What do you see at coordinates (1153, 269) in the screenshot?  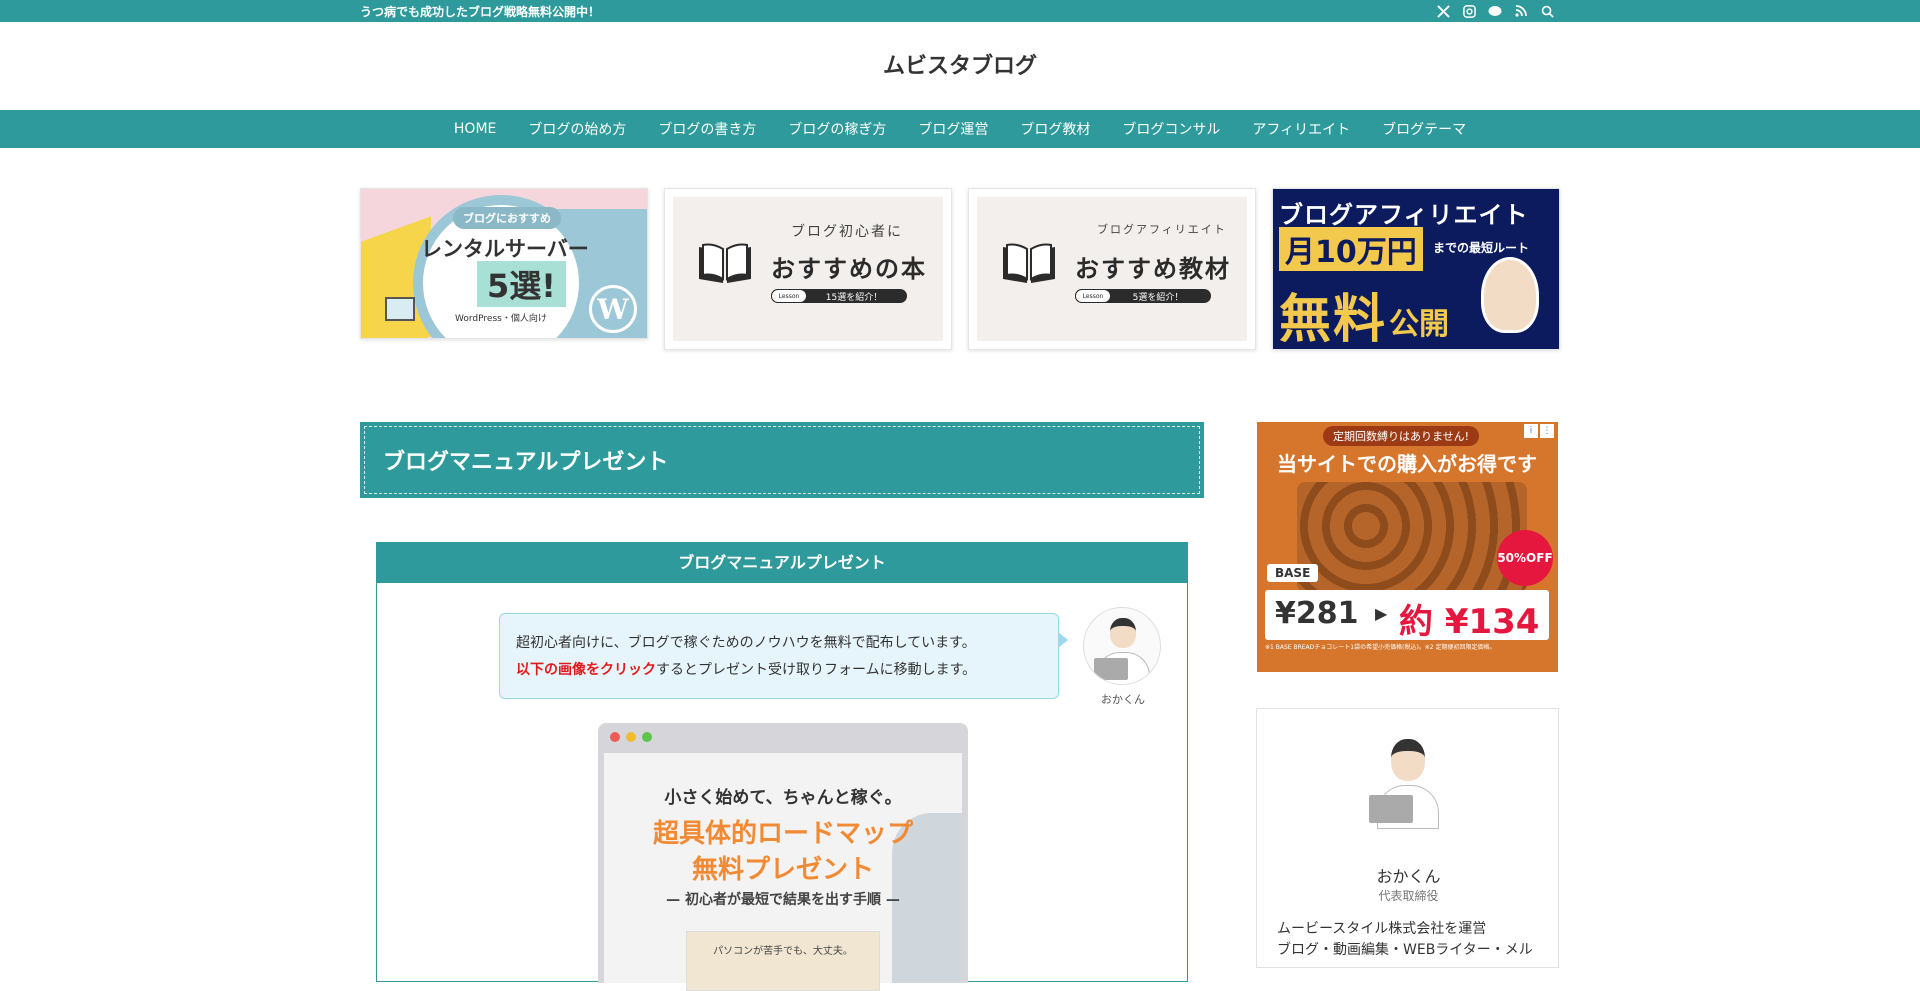 I see `banner-big-text: おすすめ教材` at bounding box center [1153, 269].